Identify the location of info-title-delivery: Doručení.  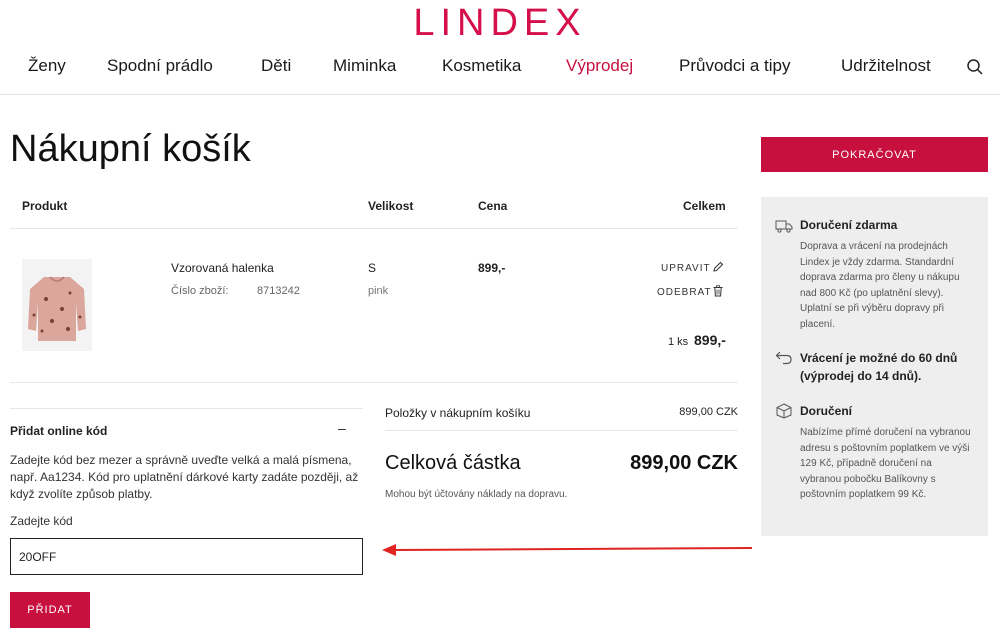
(826, 411).